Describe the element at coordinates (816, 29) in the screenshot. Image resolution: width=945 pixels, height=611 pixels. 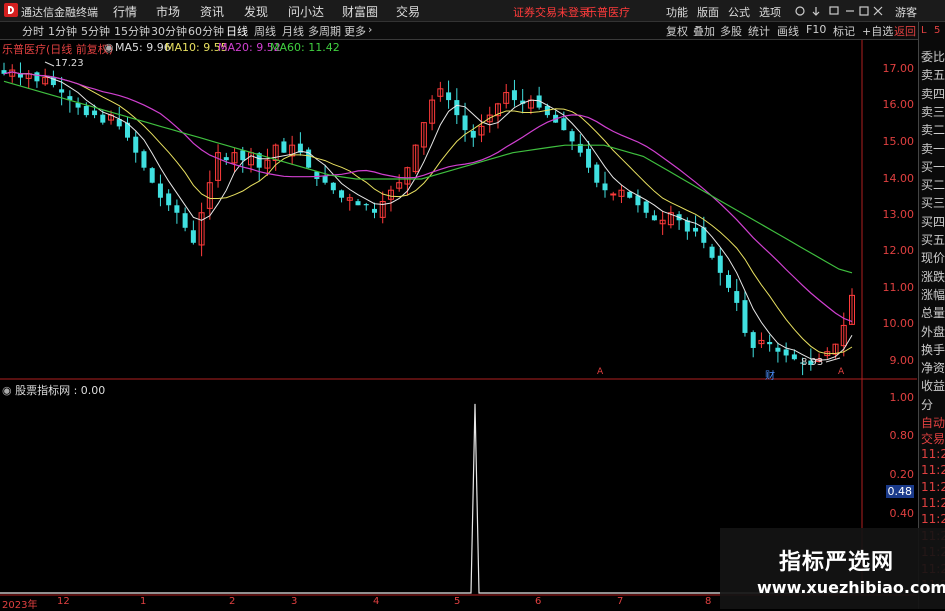
I see `f10-button: F10` at that location.